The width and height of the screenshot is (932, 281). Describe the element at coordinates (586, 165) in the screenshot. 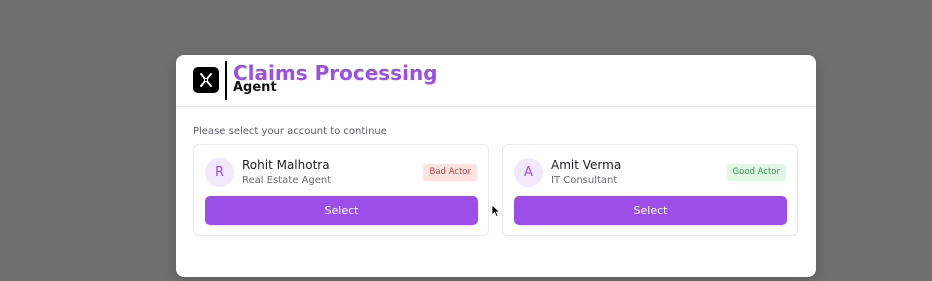

I see `account-name: Amit Verma` at that location.